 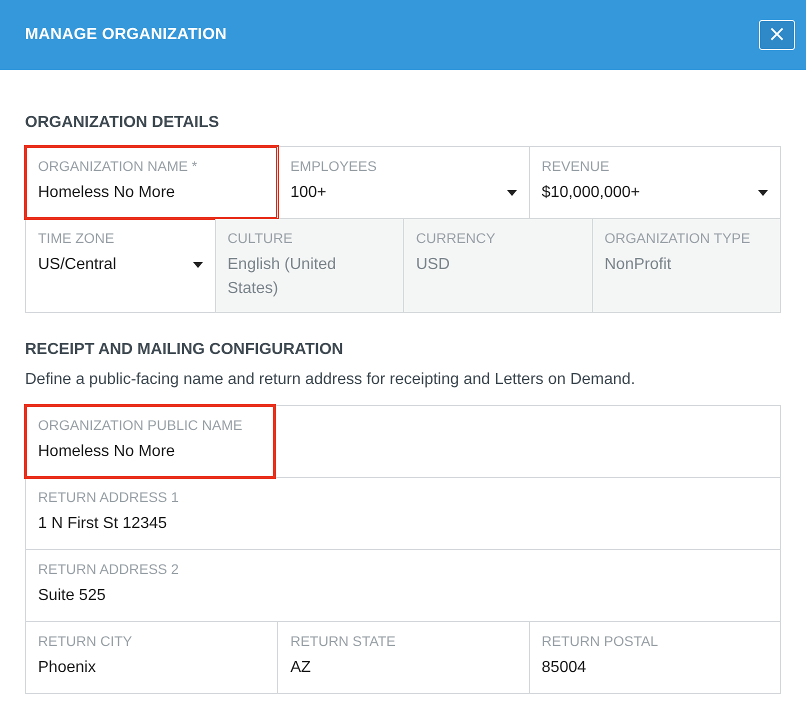 What do you see at coordinates (309, 265) in the screenshot?
I see `readonly-field: CULTURE English (United States)` at bounding box center [309, 265].